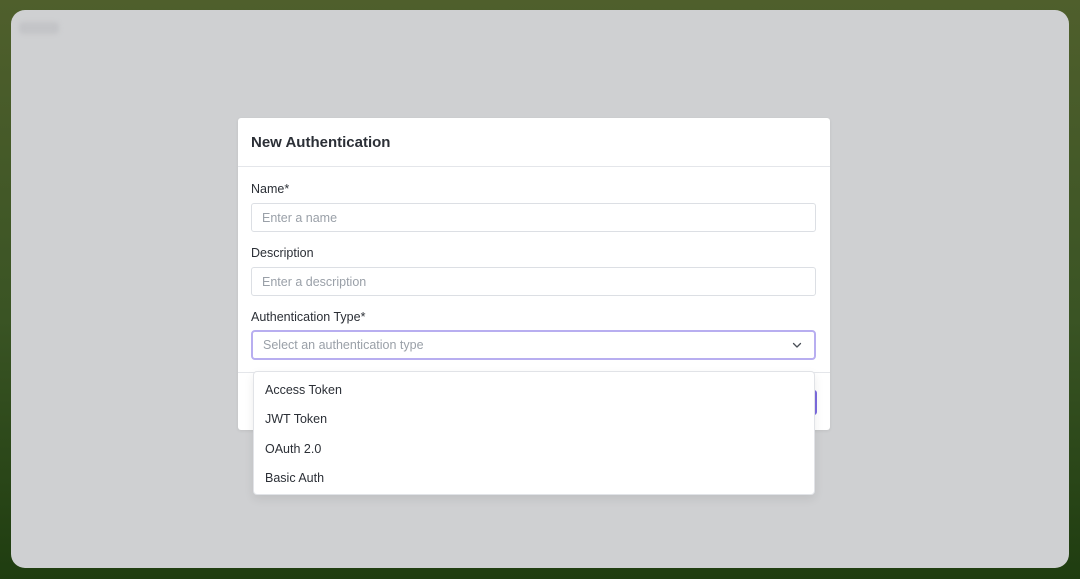 The image size is (1080, 579). Describe the element at coordinates (533, 281) in the screenshot. I see `description-input` at that location.